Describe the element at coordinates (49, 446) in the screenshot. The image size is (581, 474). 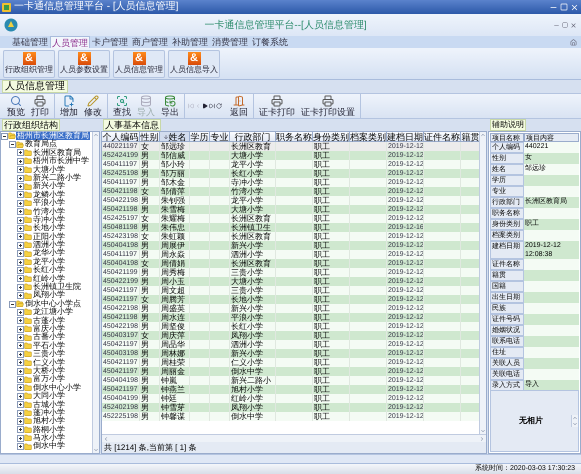
I see `tree-item: 倒水中学` at that location.